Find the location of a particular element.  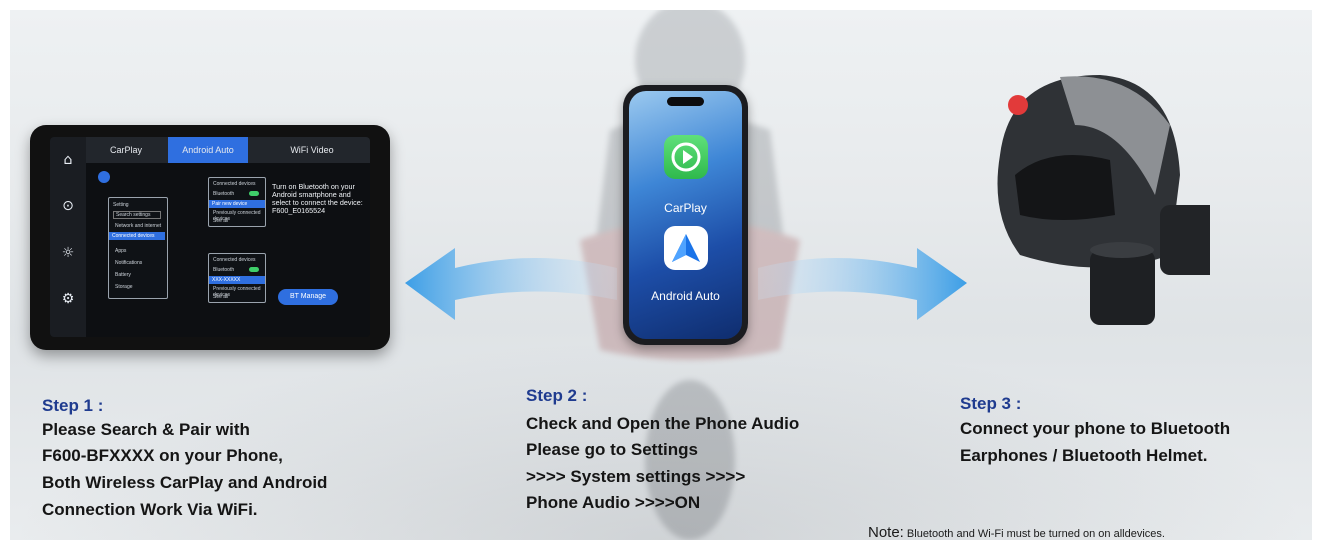

step-2-line-4: Phone Audio >>>>ON is located at coordinates (613, 502).